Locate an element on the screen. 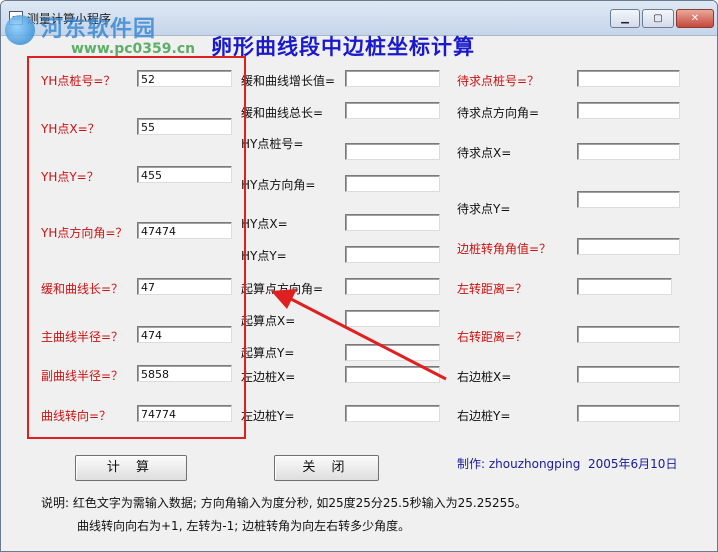  release-date: 2005年6月10日 is located at coordinates (633, 464).